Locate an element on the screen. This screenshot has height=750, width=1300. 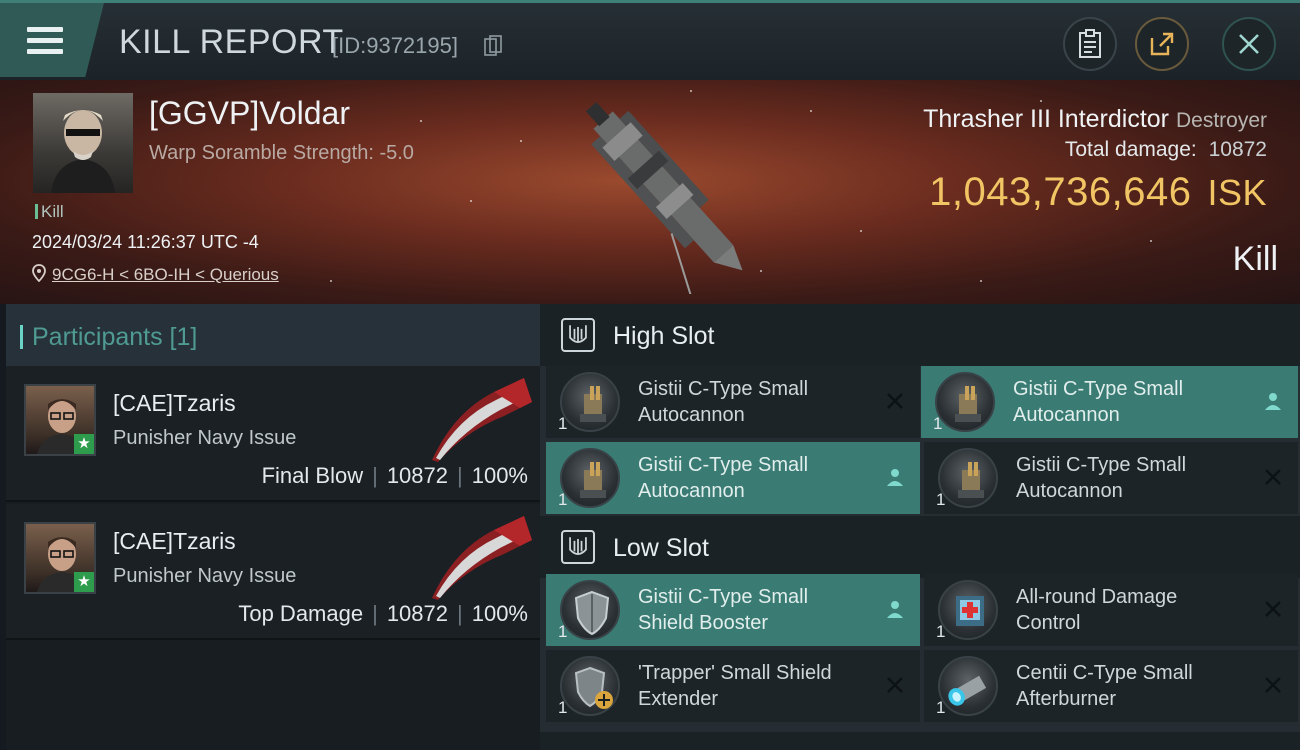
participant-stats: Top Damage | 10872 | 100% is located at coordinates (383, 613).